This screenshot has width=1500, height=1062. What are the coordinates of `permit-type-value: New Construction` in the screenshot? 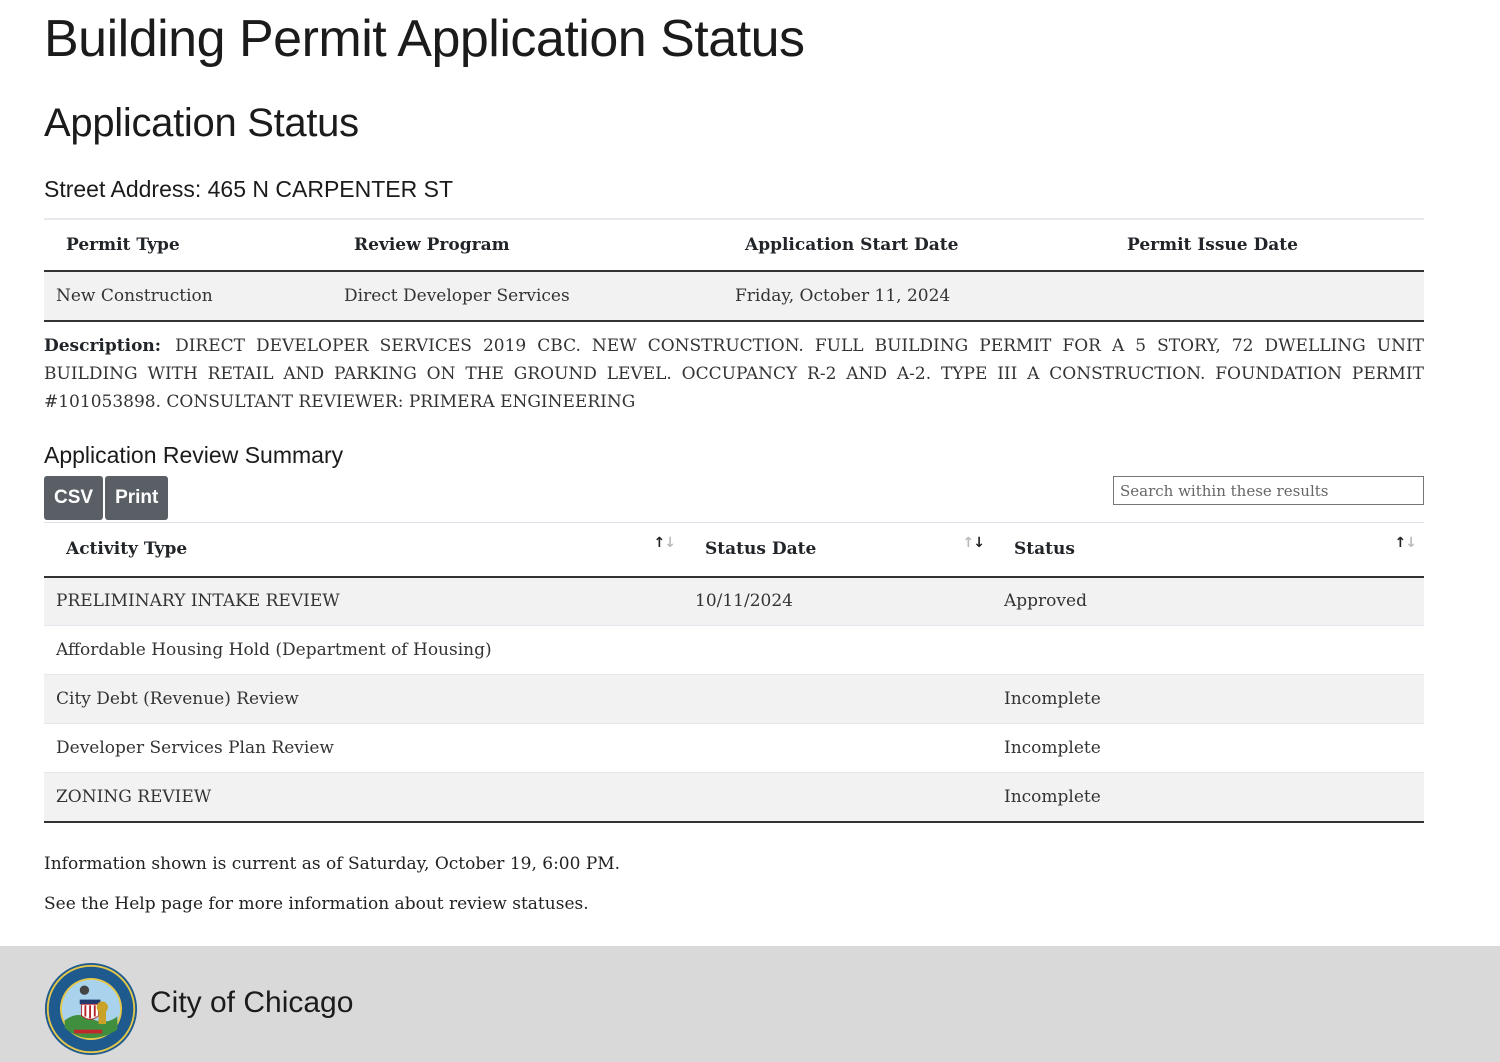 It's located at (188, 296).